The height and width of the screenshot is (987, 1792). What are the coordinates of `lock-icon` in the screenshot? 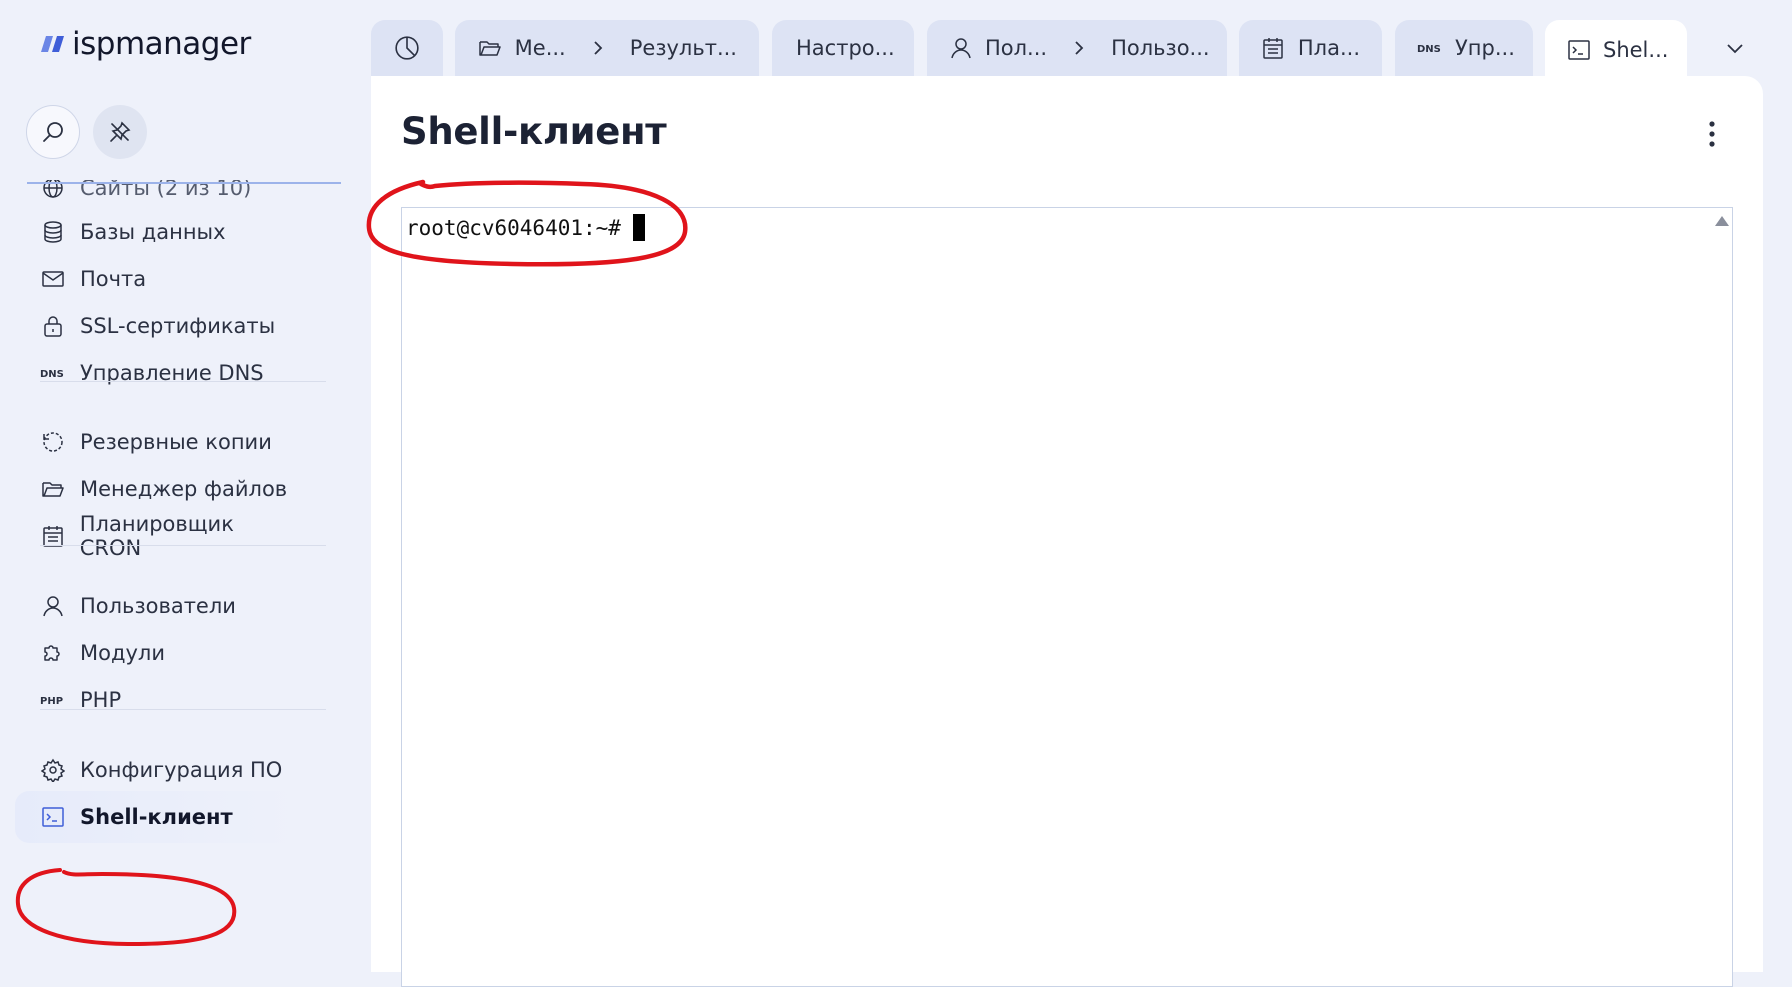 It's located at (53, 326).